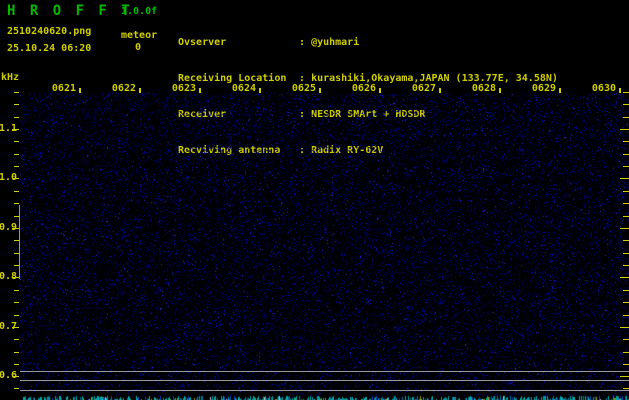 Image resolution: width=629 pixels, height=400 pixels. I want to click on x-axis-time-label: 0630, so click(603, 88).